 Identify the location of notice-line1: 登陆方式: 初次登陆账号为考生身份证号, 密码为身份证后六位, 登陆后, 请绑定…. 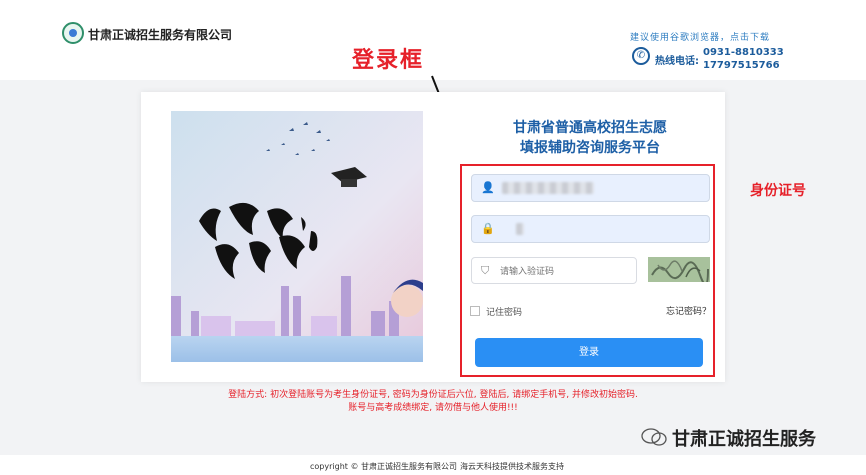
(433, 395).